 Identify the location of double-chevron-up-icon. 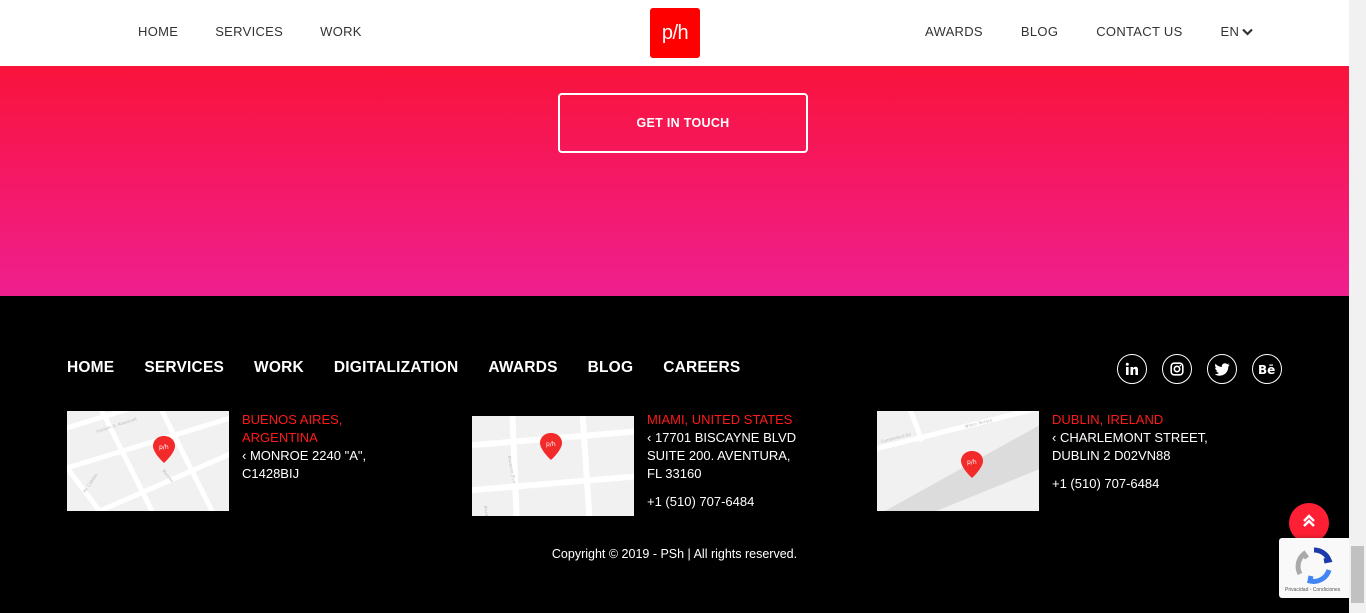
(1309, 523).